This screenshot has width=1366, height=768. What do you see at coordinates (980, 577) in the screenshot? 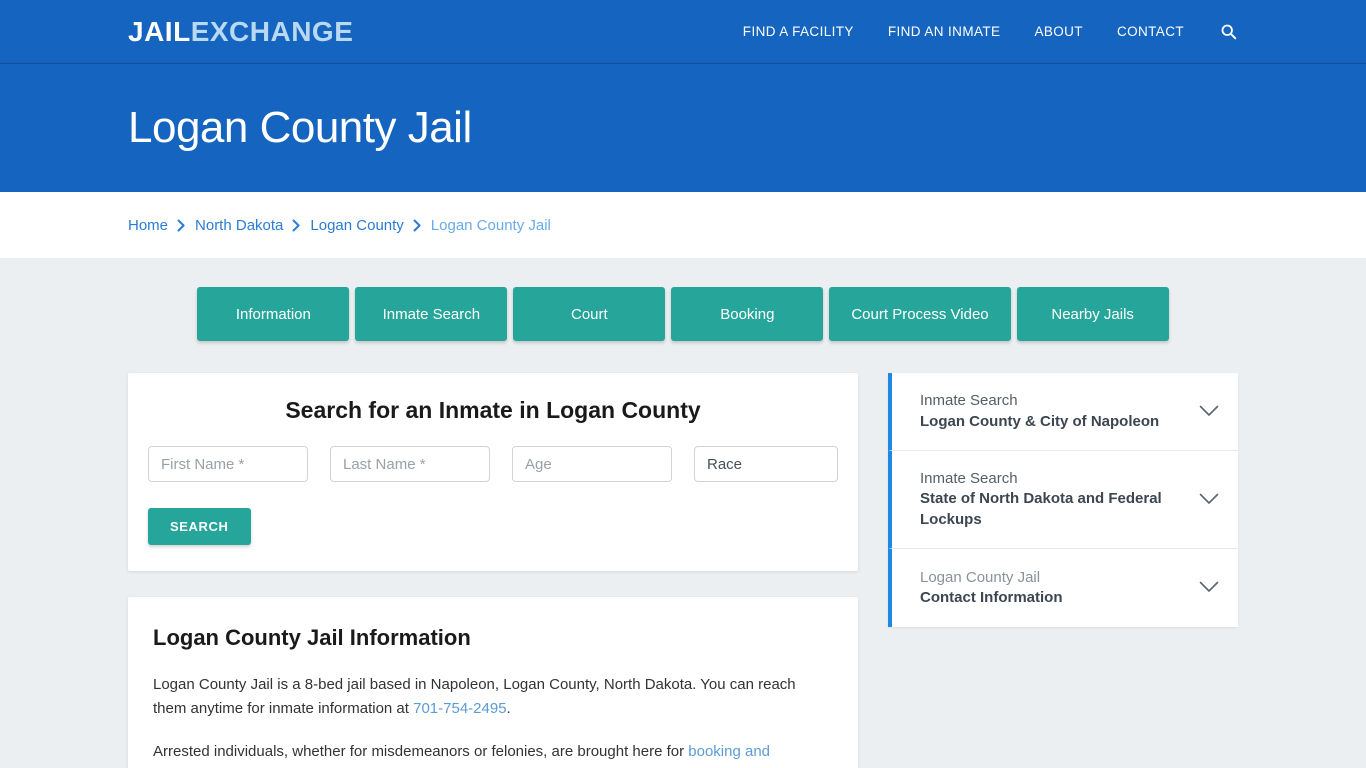
I see `accordion-line-1: Logan County Jail` at bounding box center [980, 577].